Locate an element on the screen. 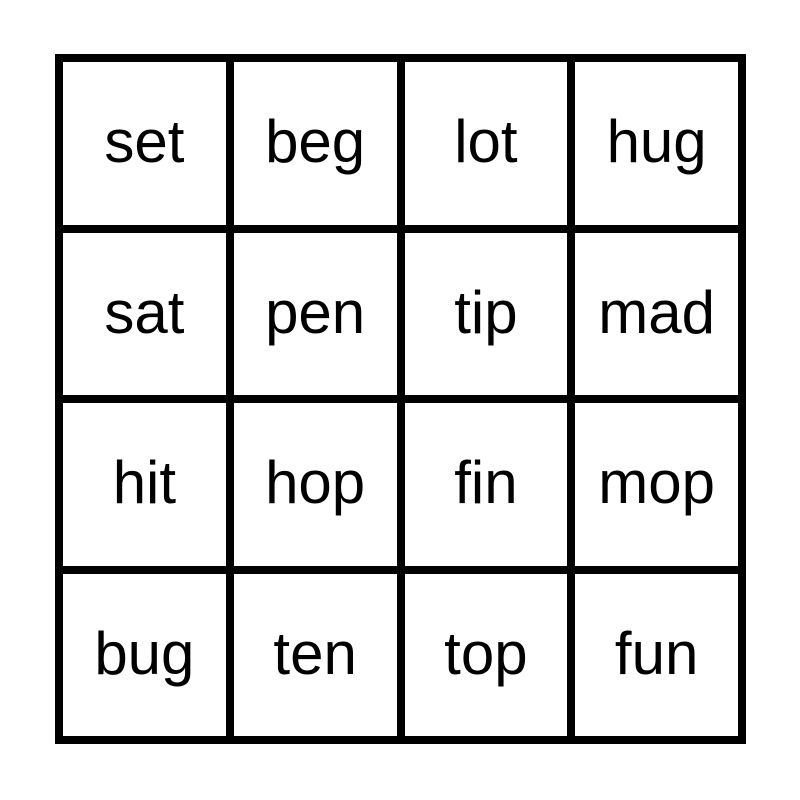  bingo-cell-label: mop is located at coordinates (656, 483).